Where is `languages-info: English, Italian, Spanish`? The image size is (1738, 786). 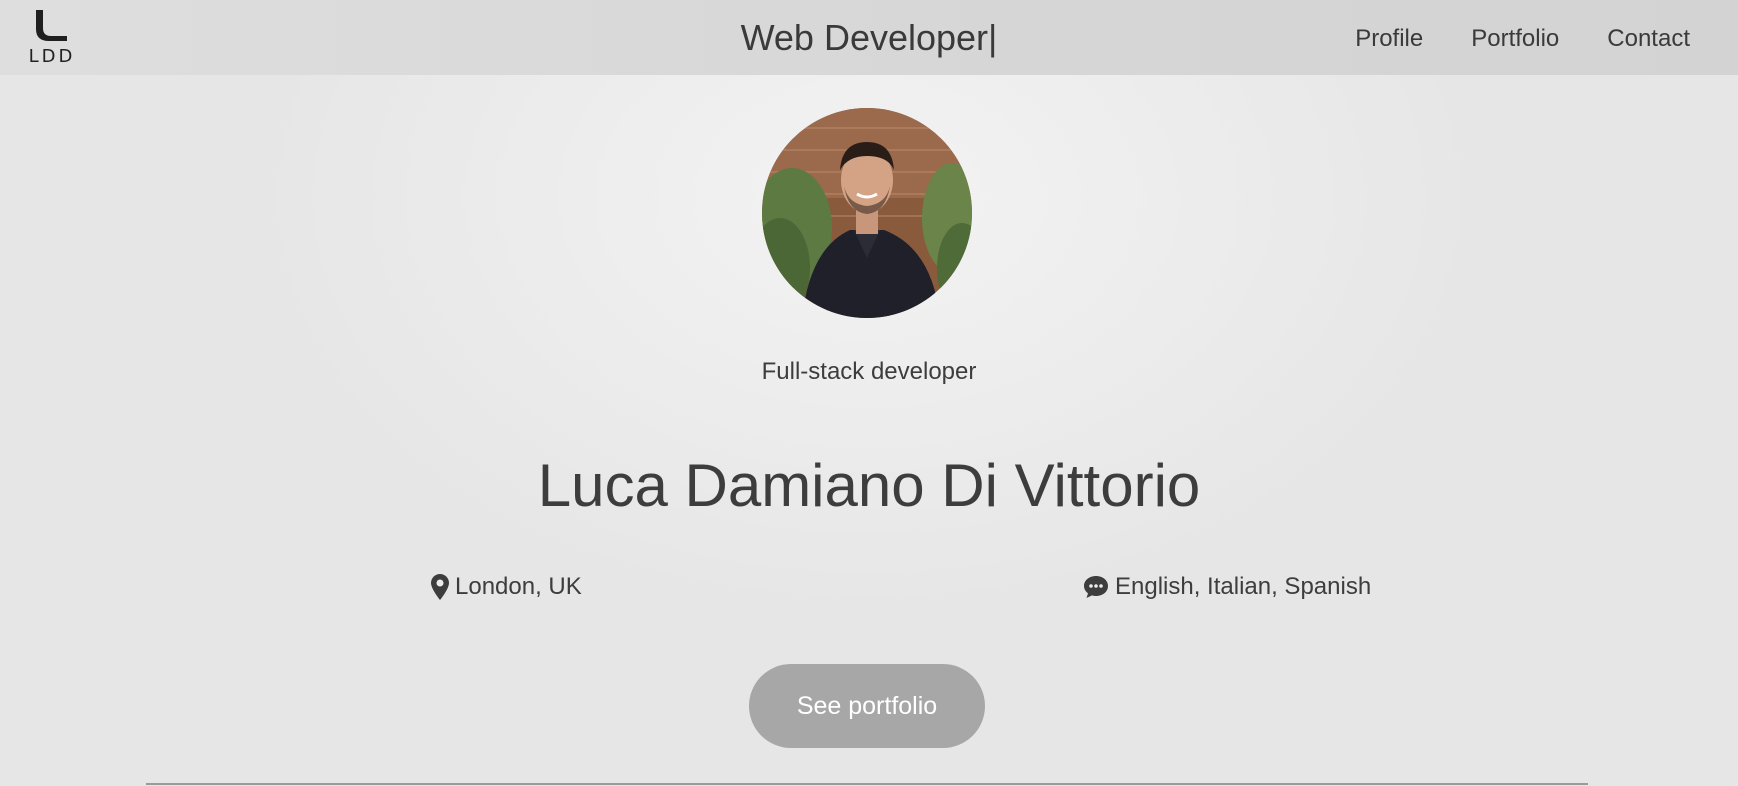 languages-info: English, Italian, Spanish is located at coordinates (1227, 587).